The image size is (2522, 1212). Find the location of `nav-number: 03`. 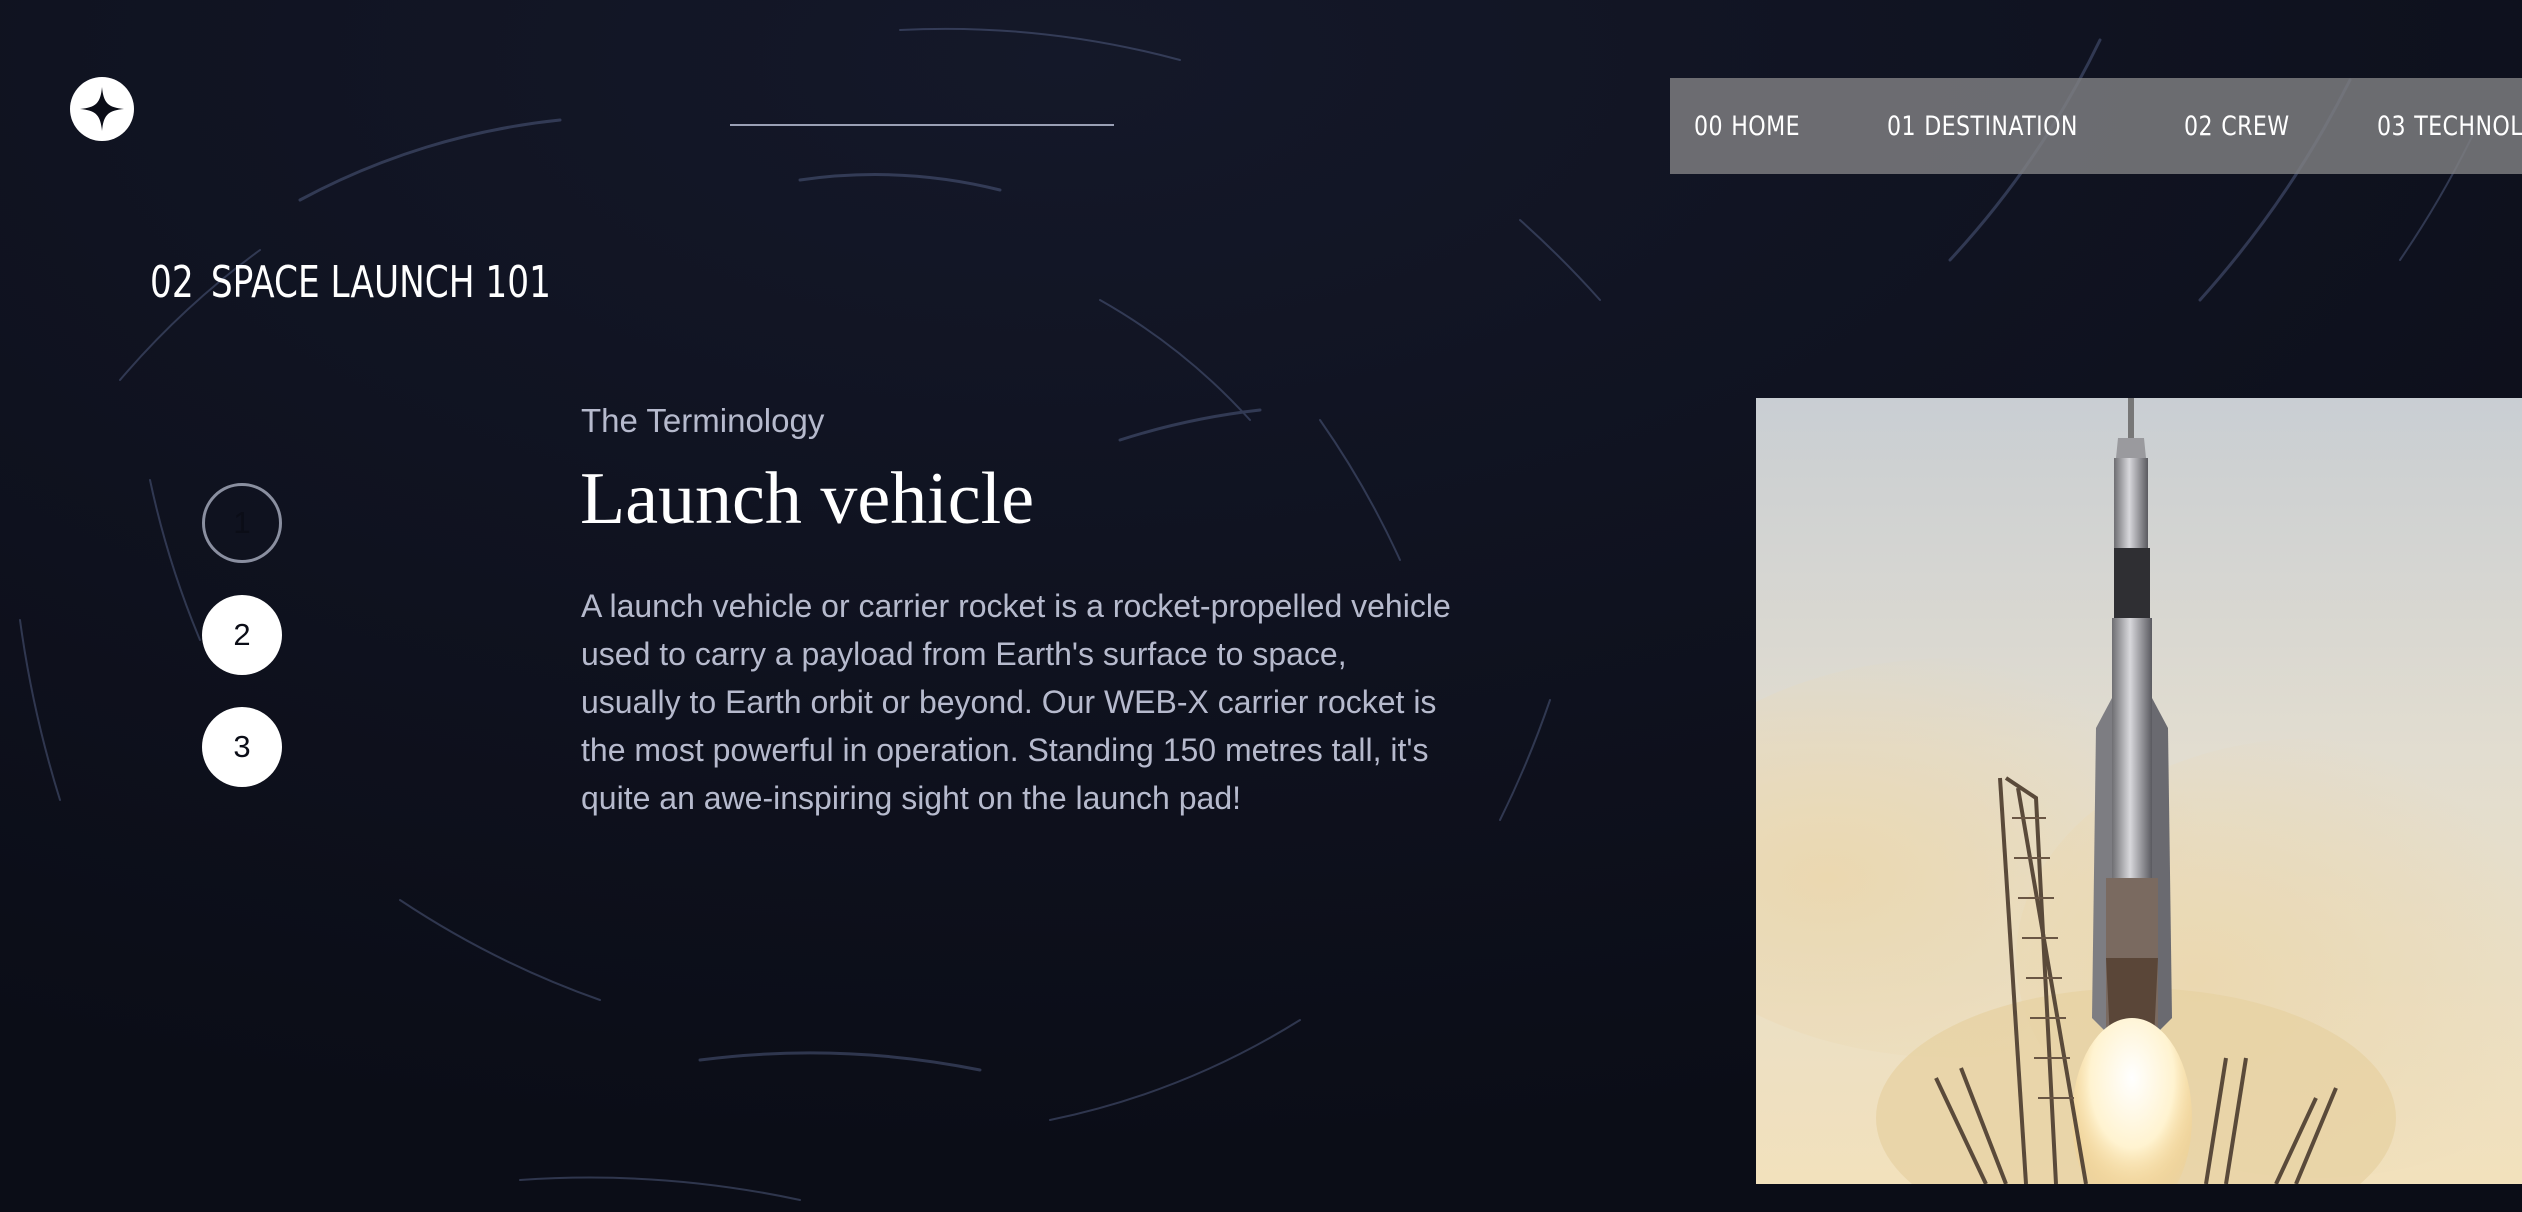

nav-number: 03 is located at coordinates (2391, 126).